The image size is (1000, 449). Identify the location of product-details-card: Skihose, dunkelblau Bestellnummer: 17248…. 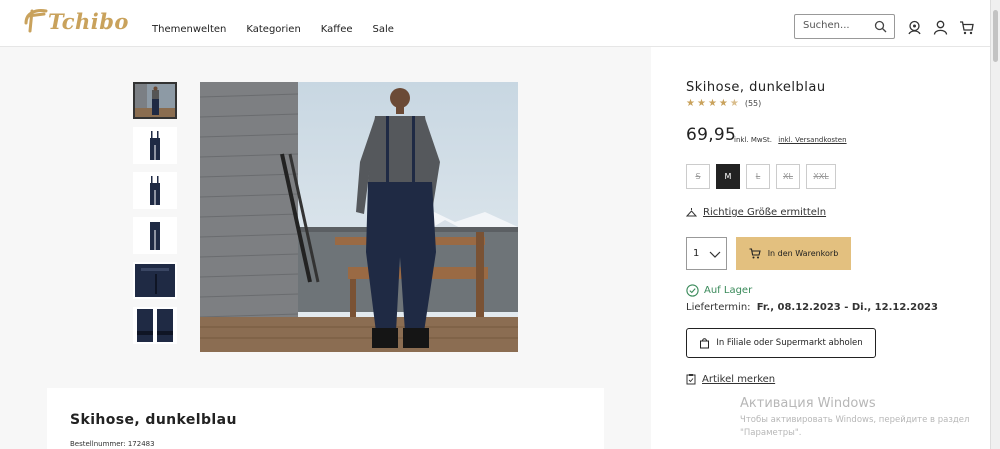
(325, 418).